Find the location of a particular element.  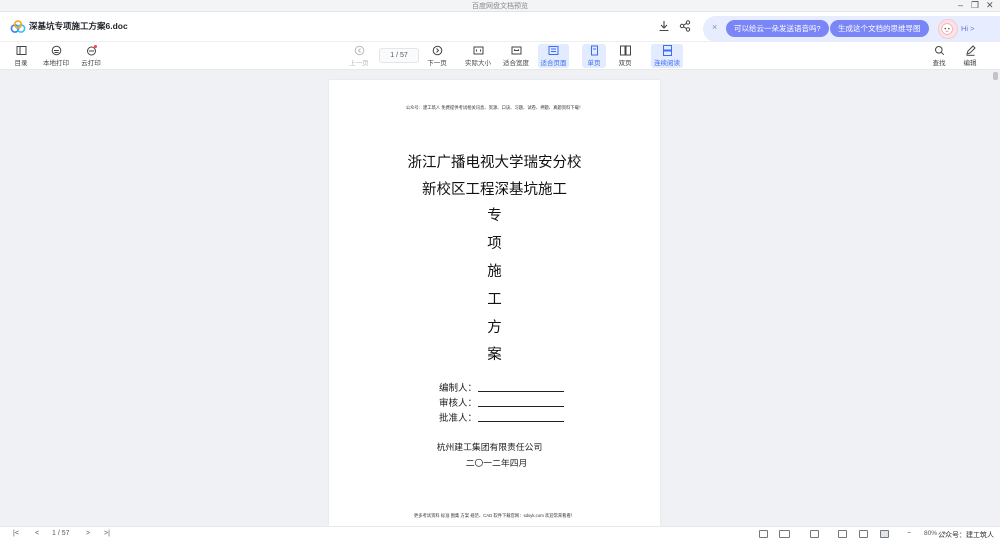

single-page-icon is located at coordinates (594, 50).